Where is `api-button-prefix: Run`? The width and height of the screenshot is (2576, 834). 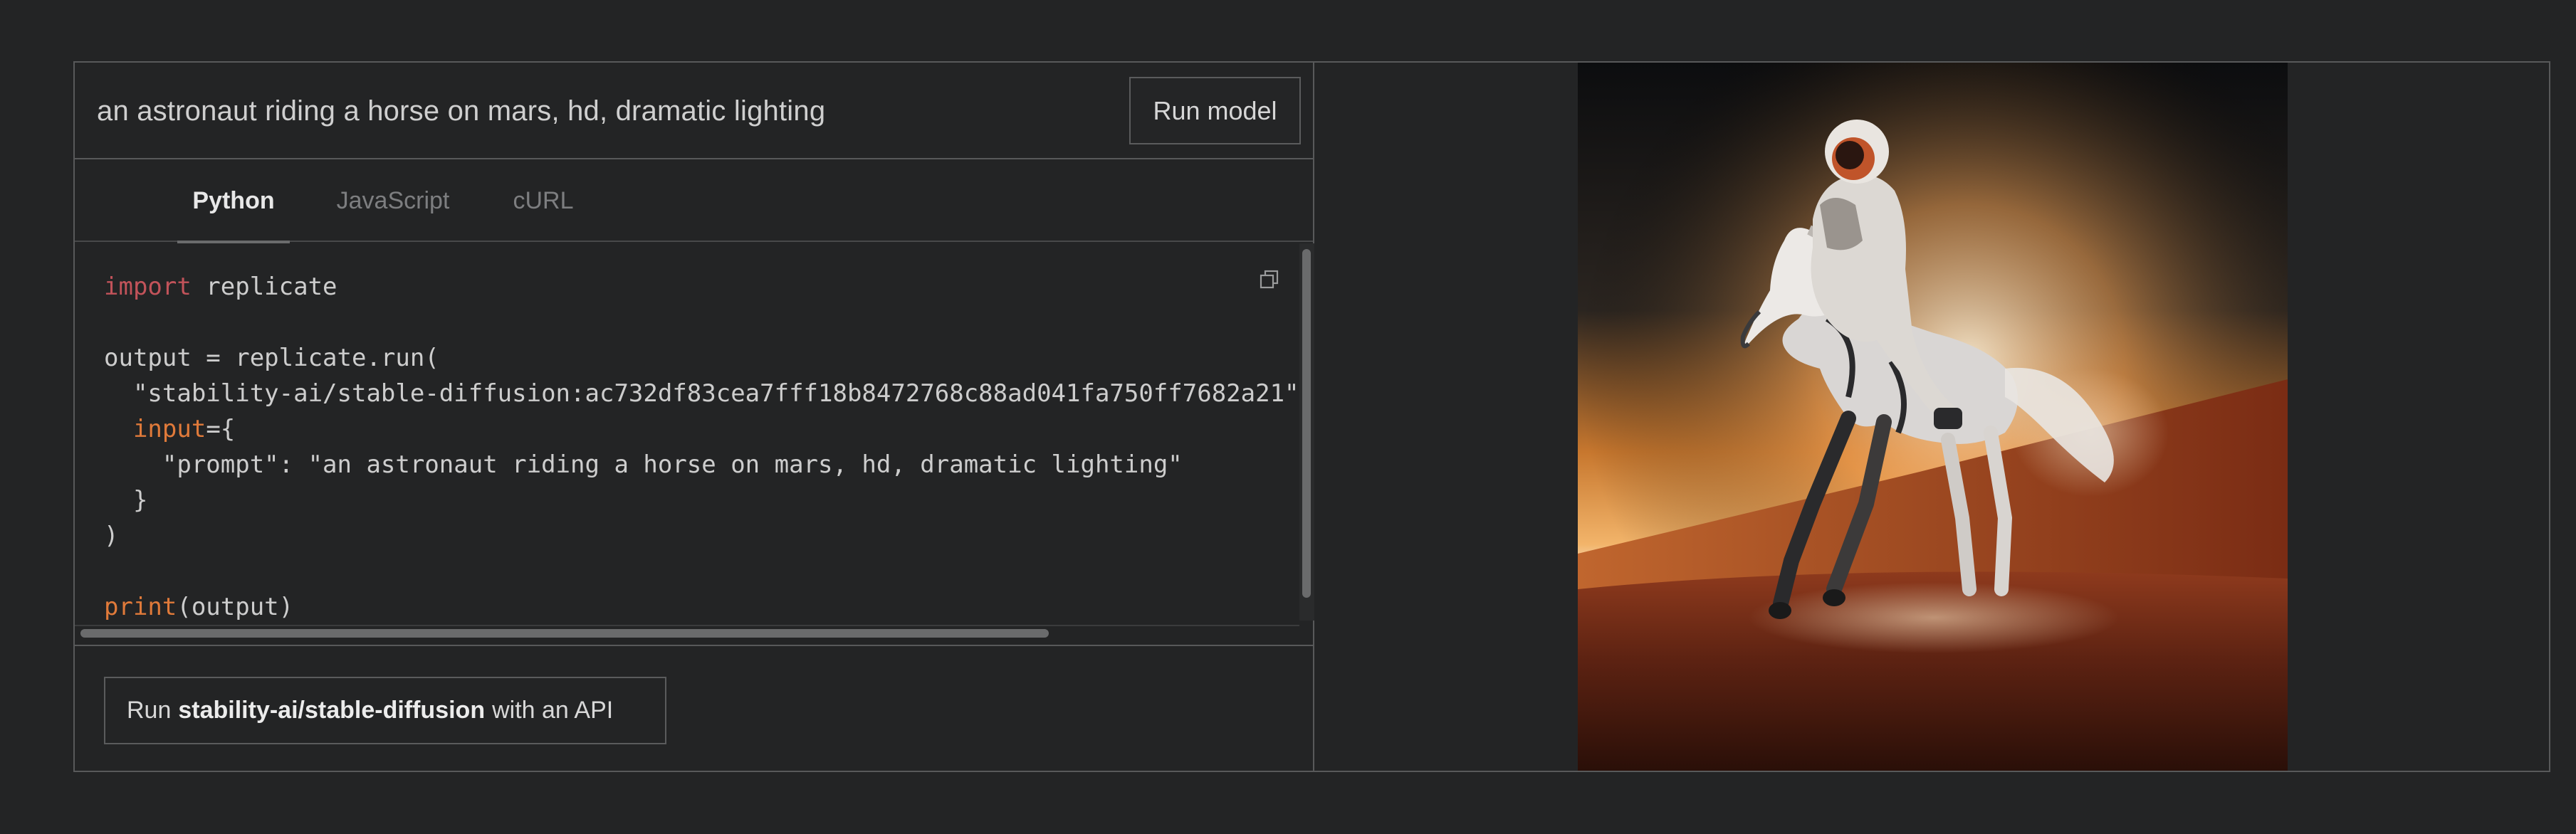 api-button-prefix: Run is located at coordinates (149, 710).